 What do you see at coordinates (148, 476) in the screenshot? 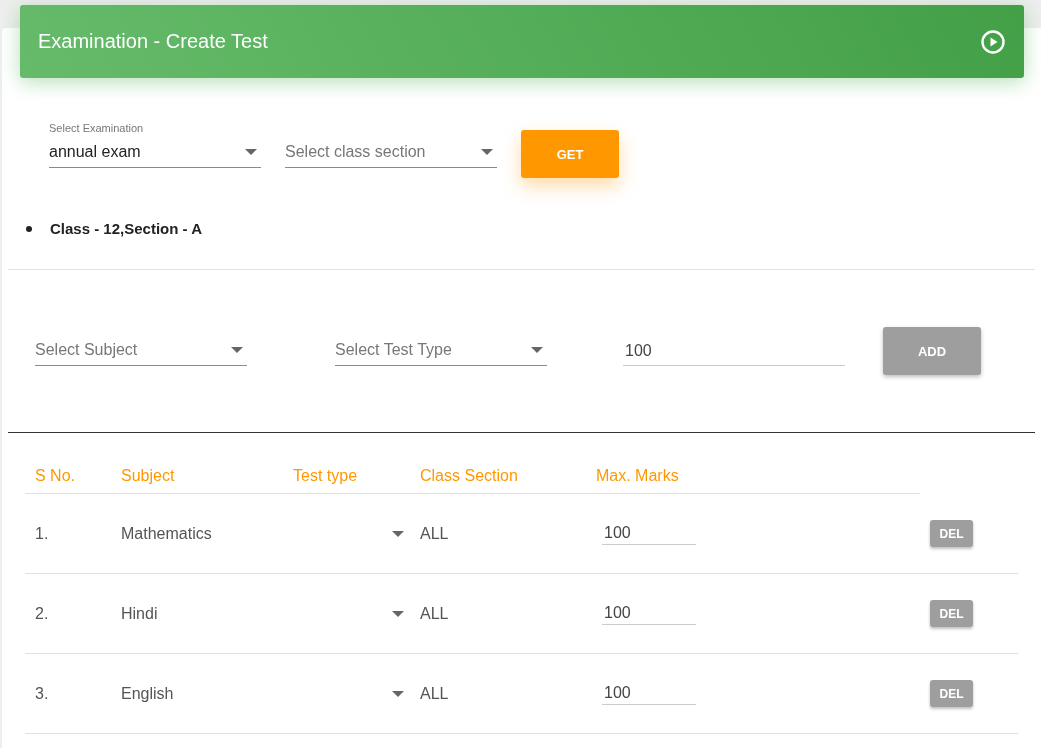
I see `column-header: Subject` at bounding box center [148, 476].